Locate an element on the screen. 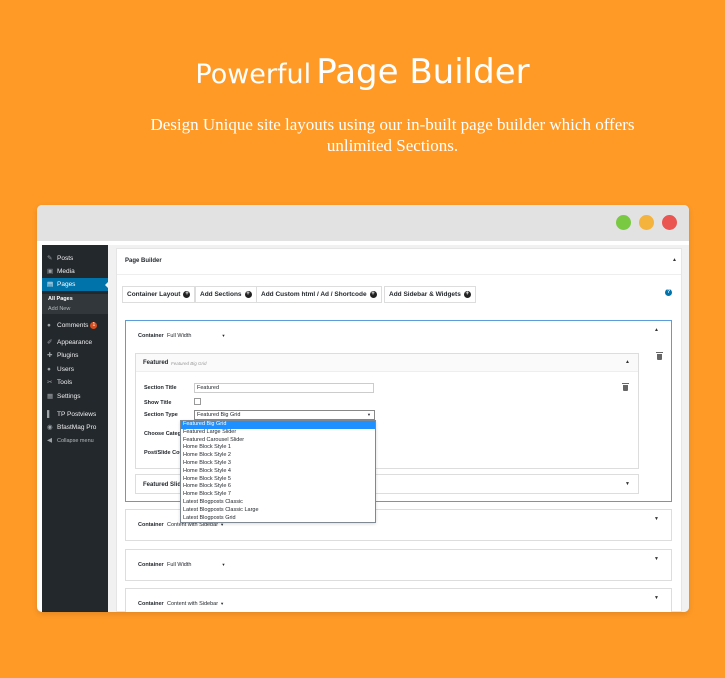 This screenshot has width=725, height=678. dropdown-option: Featured Carousel Slider is located at coordinates (278, 441).